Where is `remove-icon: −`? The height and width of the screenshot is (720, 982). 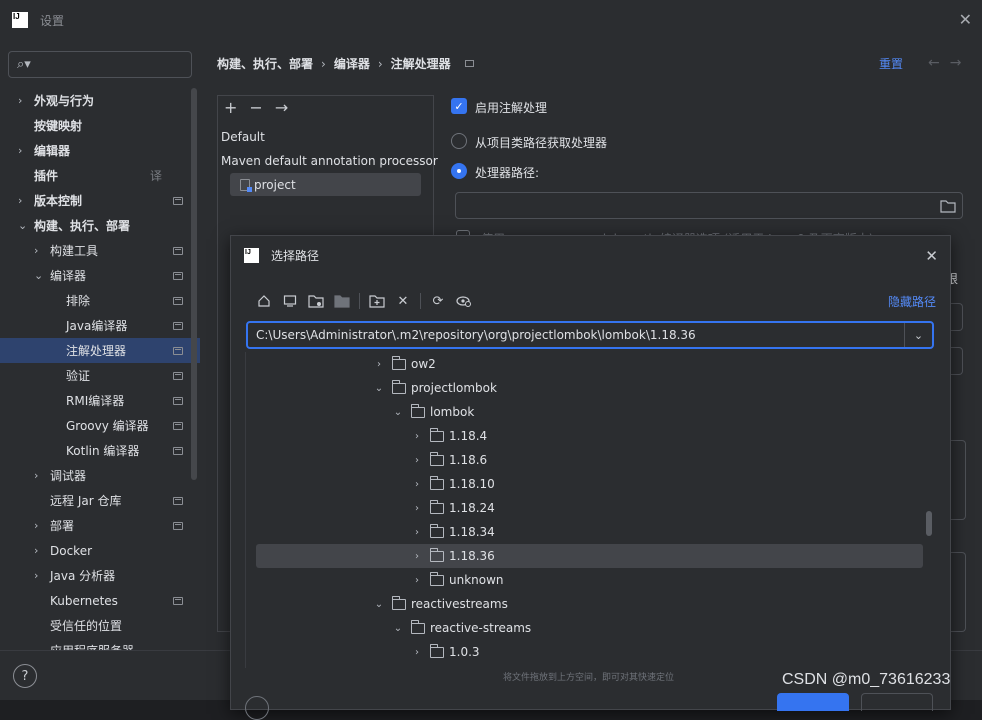 remove-icon: − is located at coordinates (255, 107).